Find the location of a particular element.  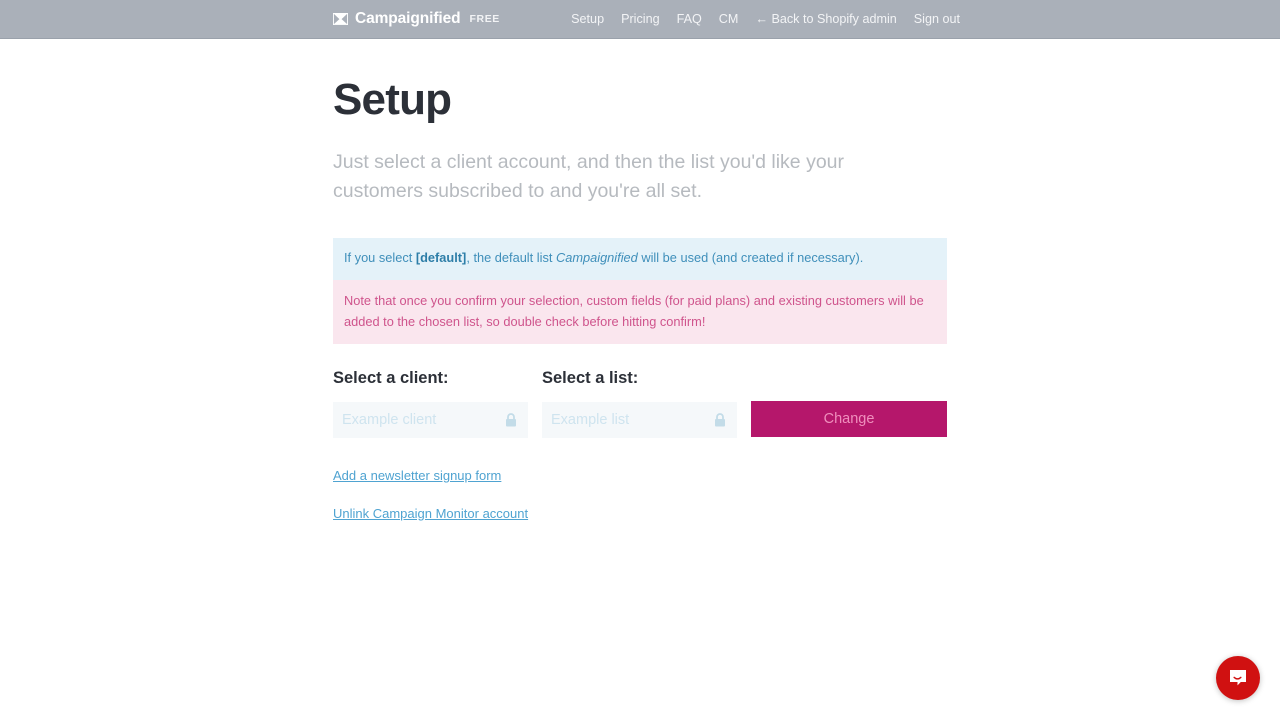

list-select-input: Example list is located at coordinates (639, 419).